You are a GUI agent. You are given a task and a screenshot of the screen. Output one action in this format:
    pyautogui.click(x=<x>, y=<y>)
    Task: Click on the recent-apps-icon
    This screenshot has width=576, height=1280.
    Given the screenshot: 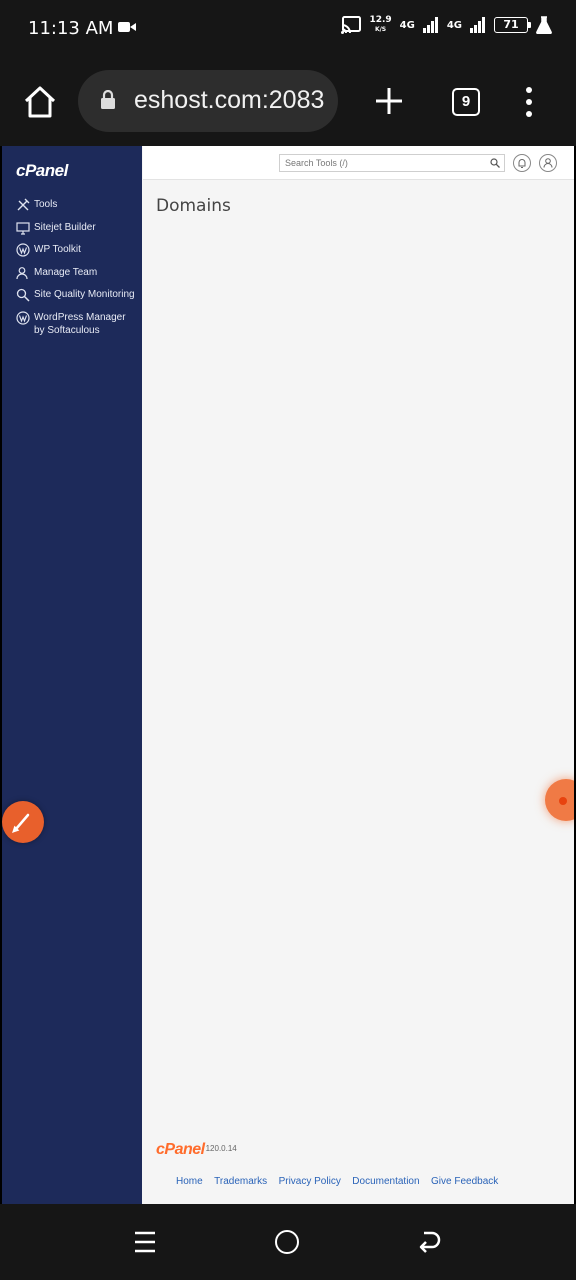 What is the action you would take?
    pyautogui.click(x=145, y=1242)
    